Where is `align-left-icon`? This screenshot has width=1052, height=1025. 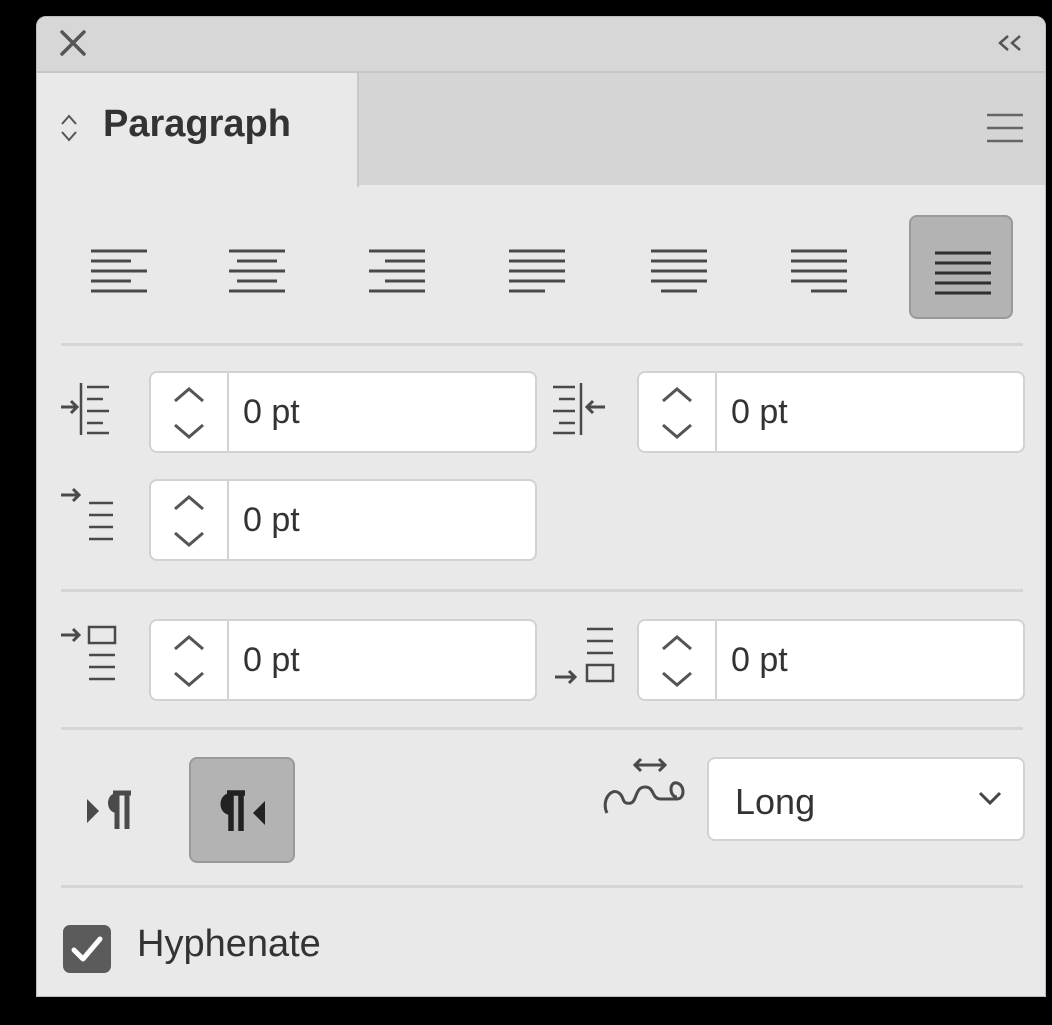
align-left-icon is located at coordinates (119, 271).